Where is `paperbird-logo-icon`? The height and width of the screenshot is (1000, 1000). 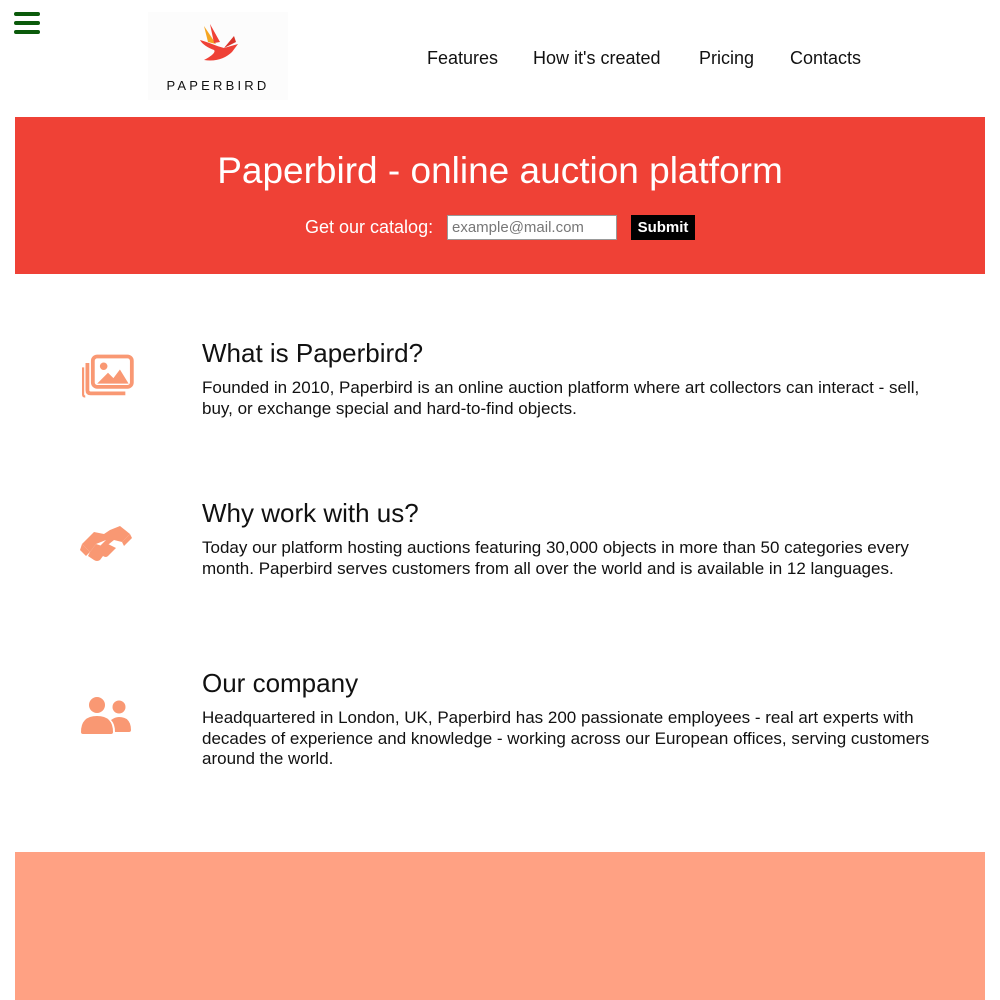
paperbird-logo-icon is located at coordinates (219, 42).